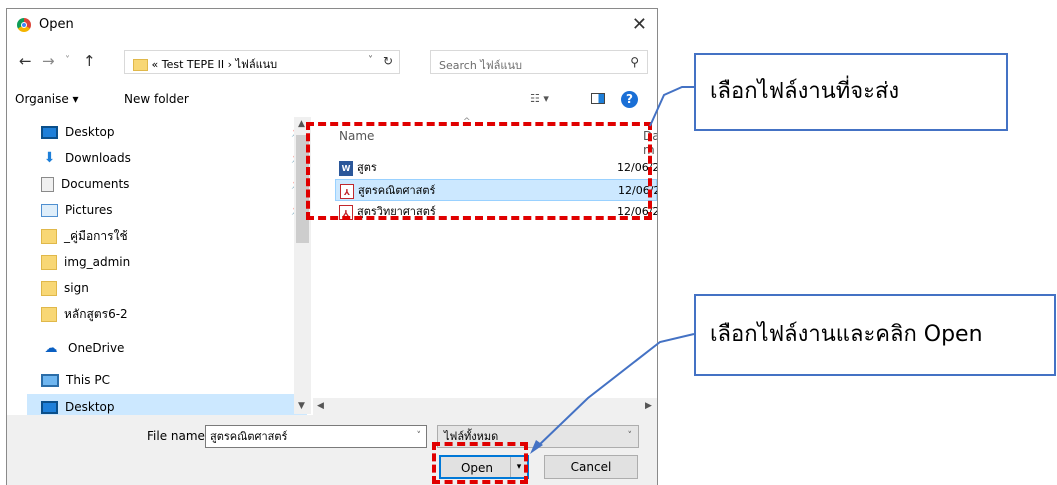 Image resolution: width=1057 pixels, height=485 pixels. Describe the element at coordinates (851, 92) in the screenshot. I see `callout-select-file: เลือกไฟล์งานที่จะส่ง` at that location.